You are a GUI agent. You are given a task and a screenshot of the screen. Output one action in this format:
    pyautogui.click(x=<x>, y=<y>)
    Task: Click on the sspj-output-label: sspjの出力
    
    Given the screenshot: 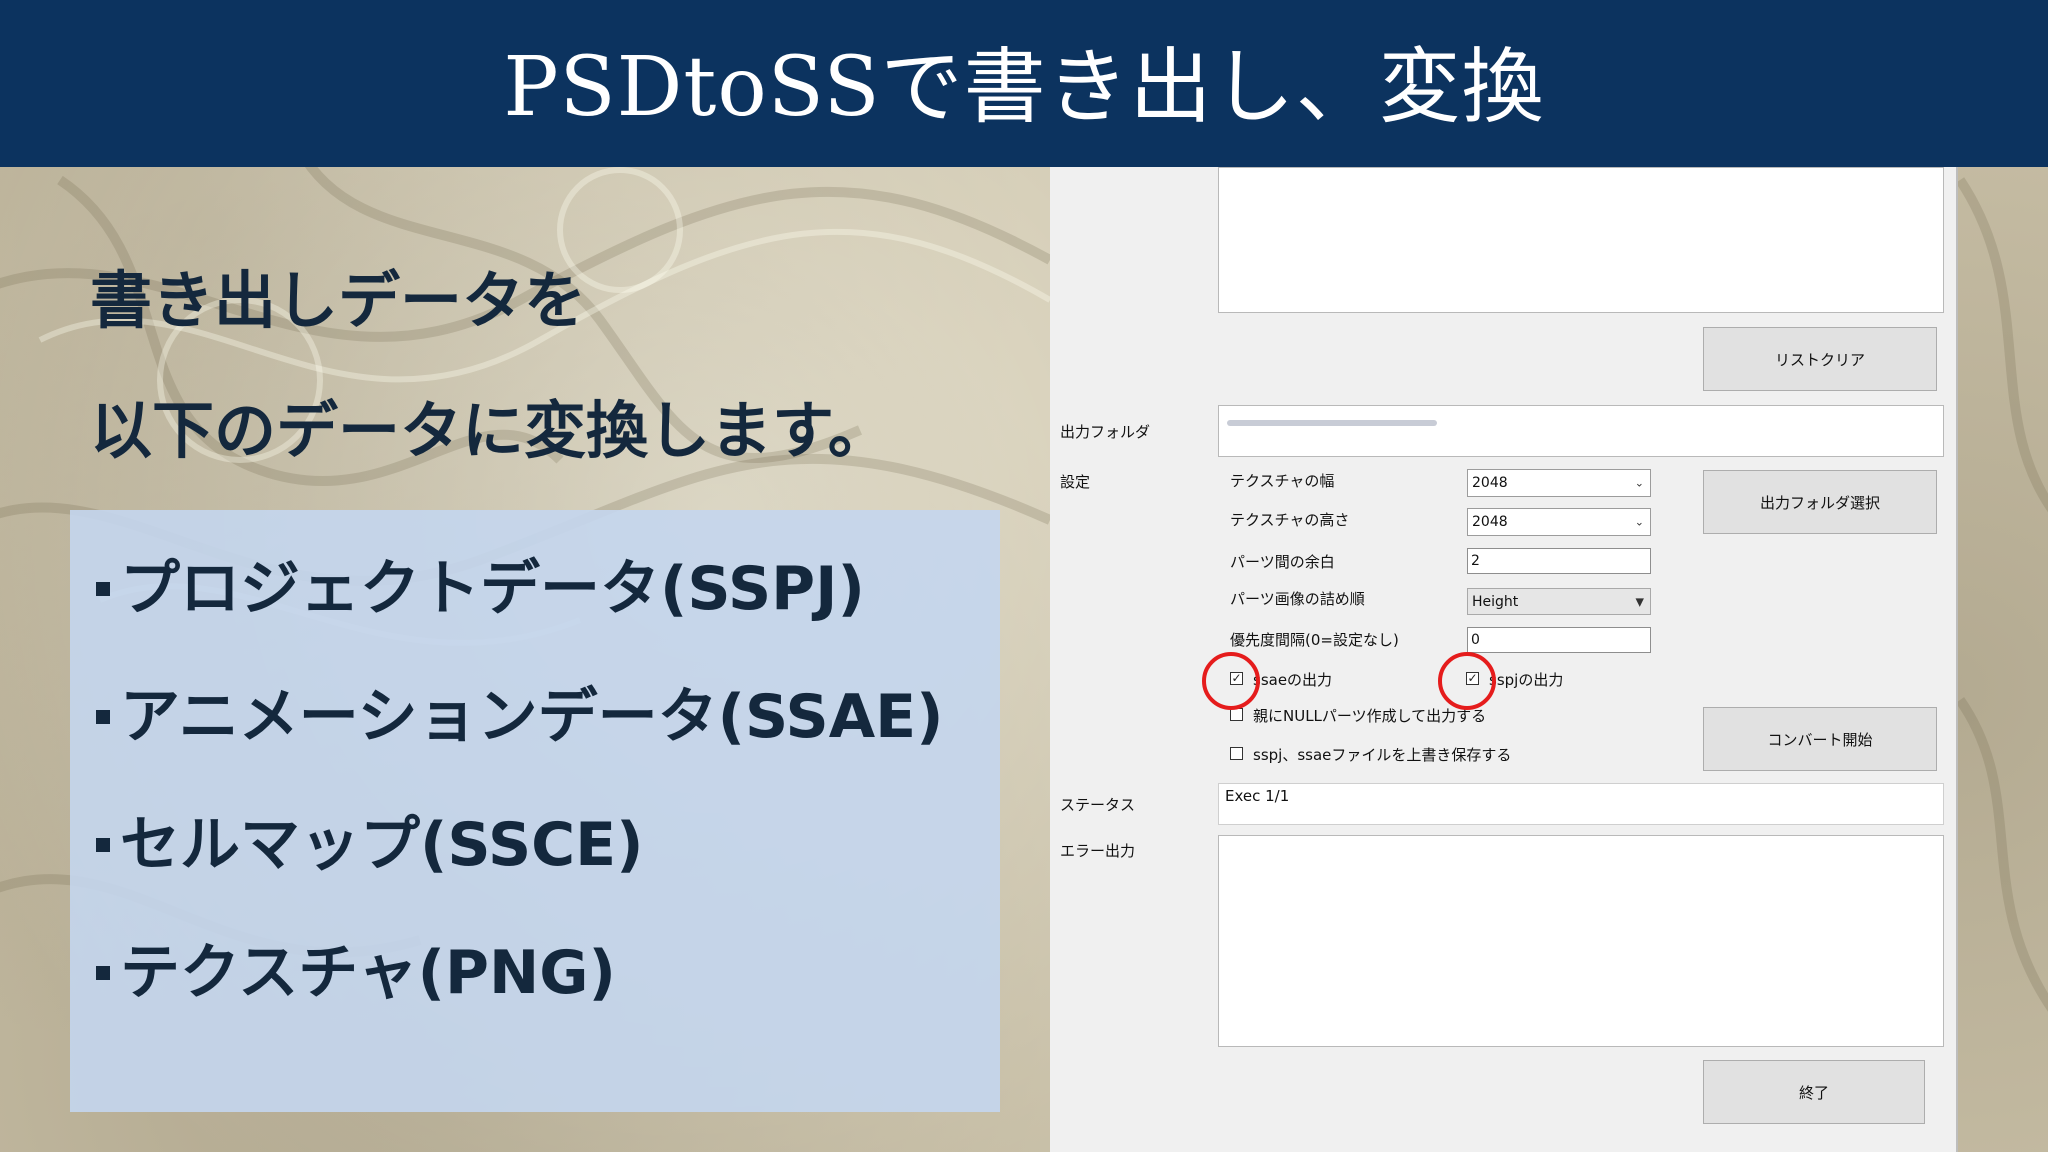 What is the action you would take?
    pyautogui.click(x=1526, y=680)
    